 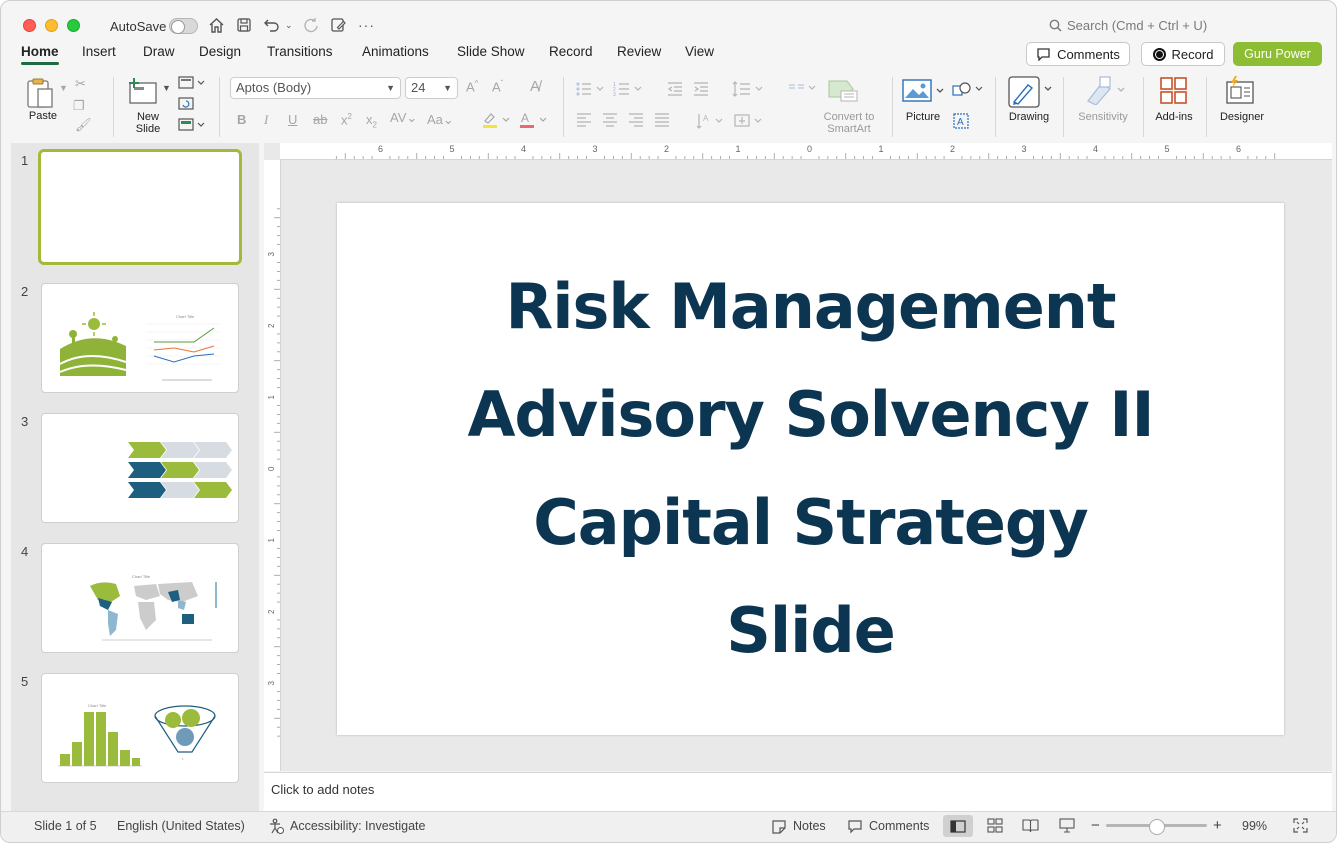 I want to click on highlight-icon, so click(x=497, y=121).